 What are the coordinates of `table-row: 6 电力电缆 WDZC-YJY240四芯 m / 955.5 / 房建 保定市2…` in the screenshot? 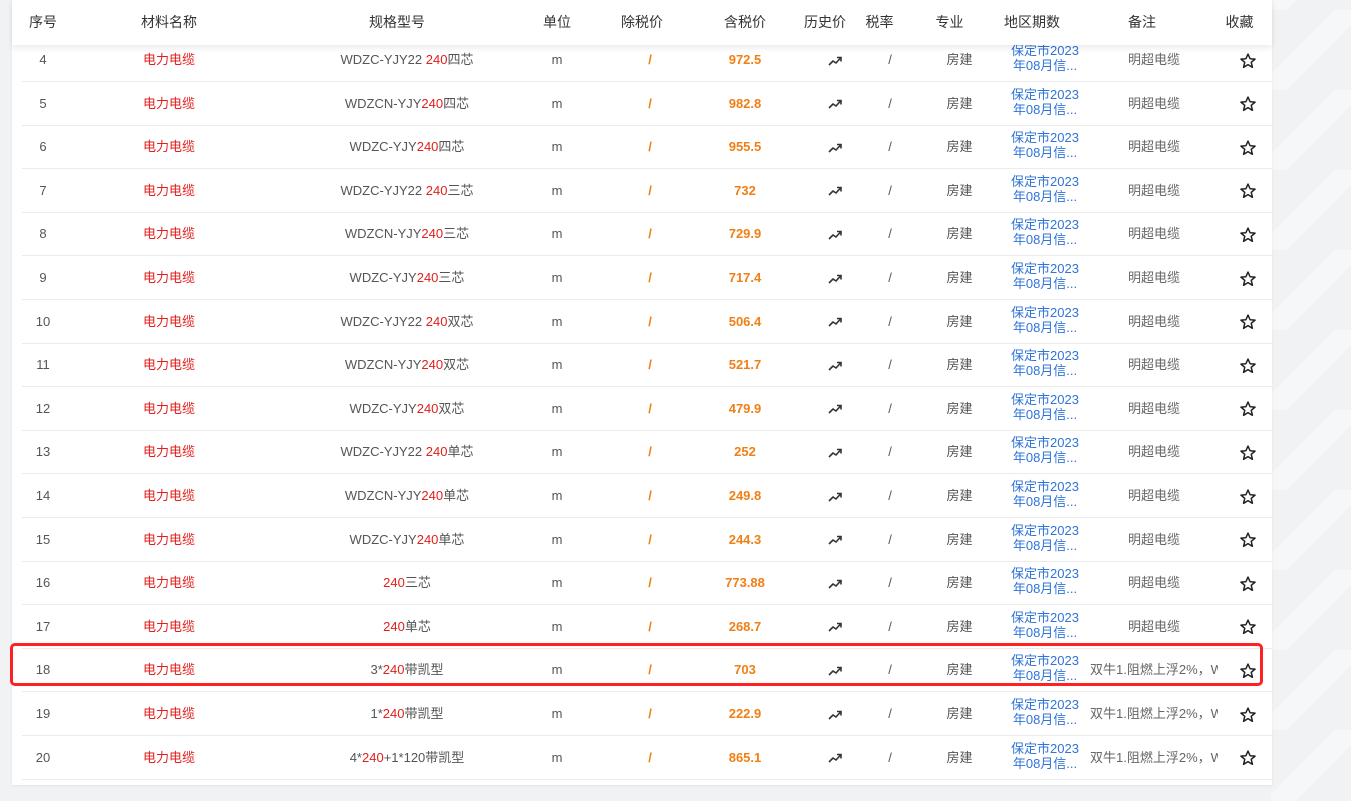 It's located at (647, 147).